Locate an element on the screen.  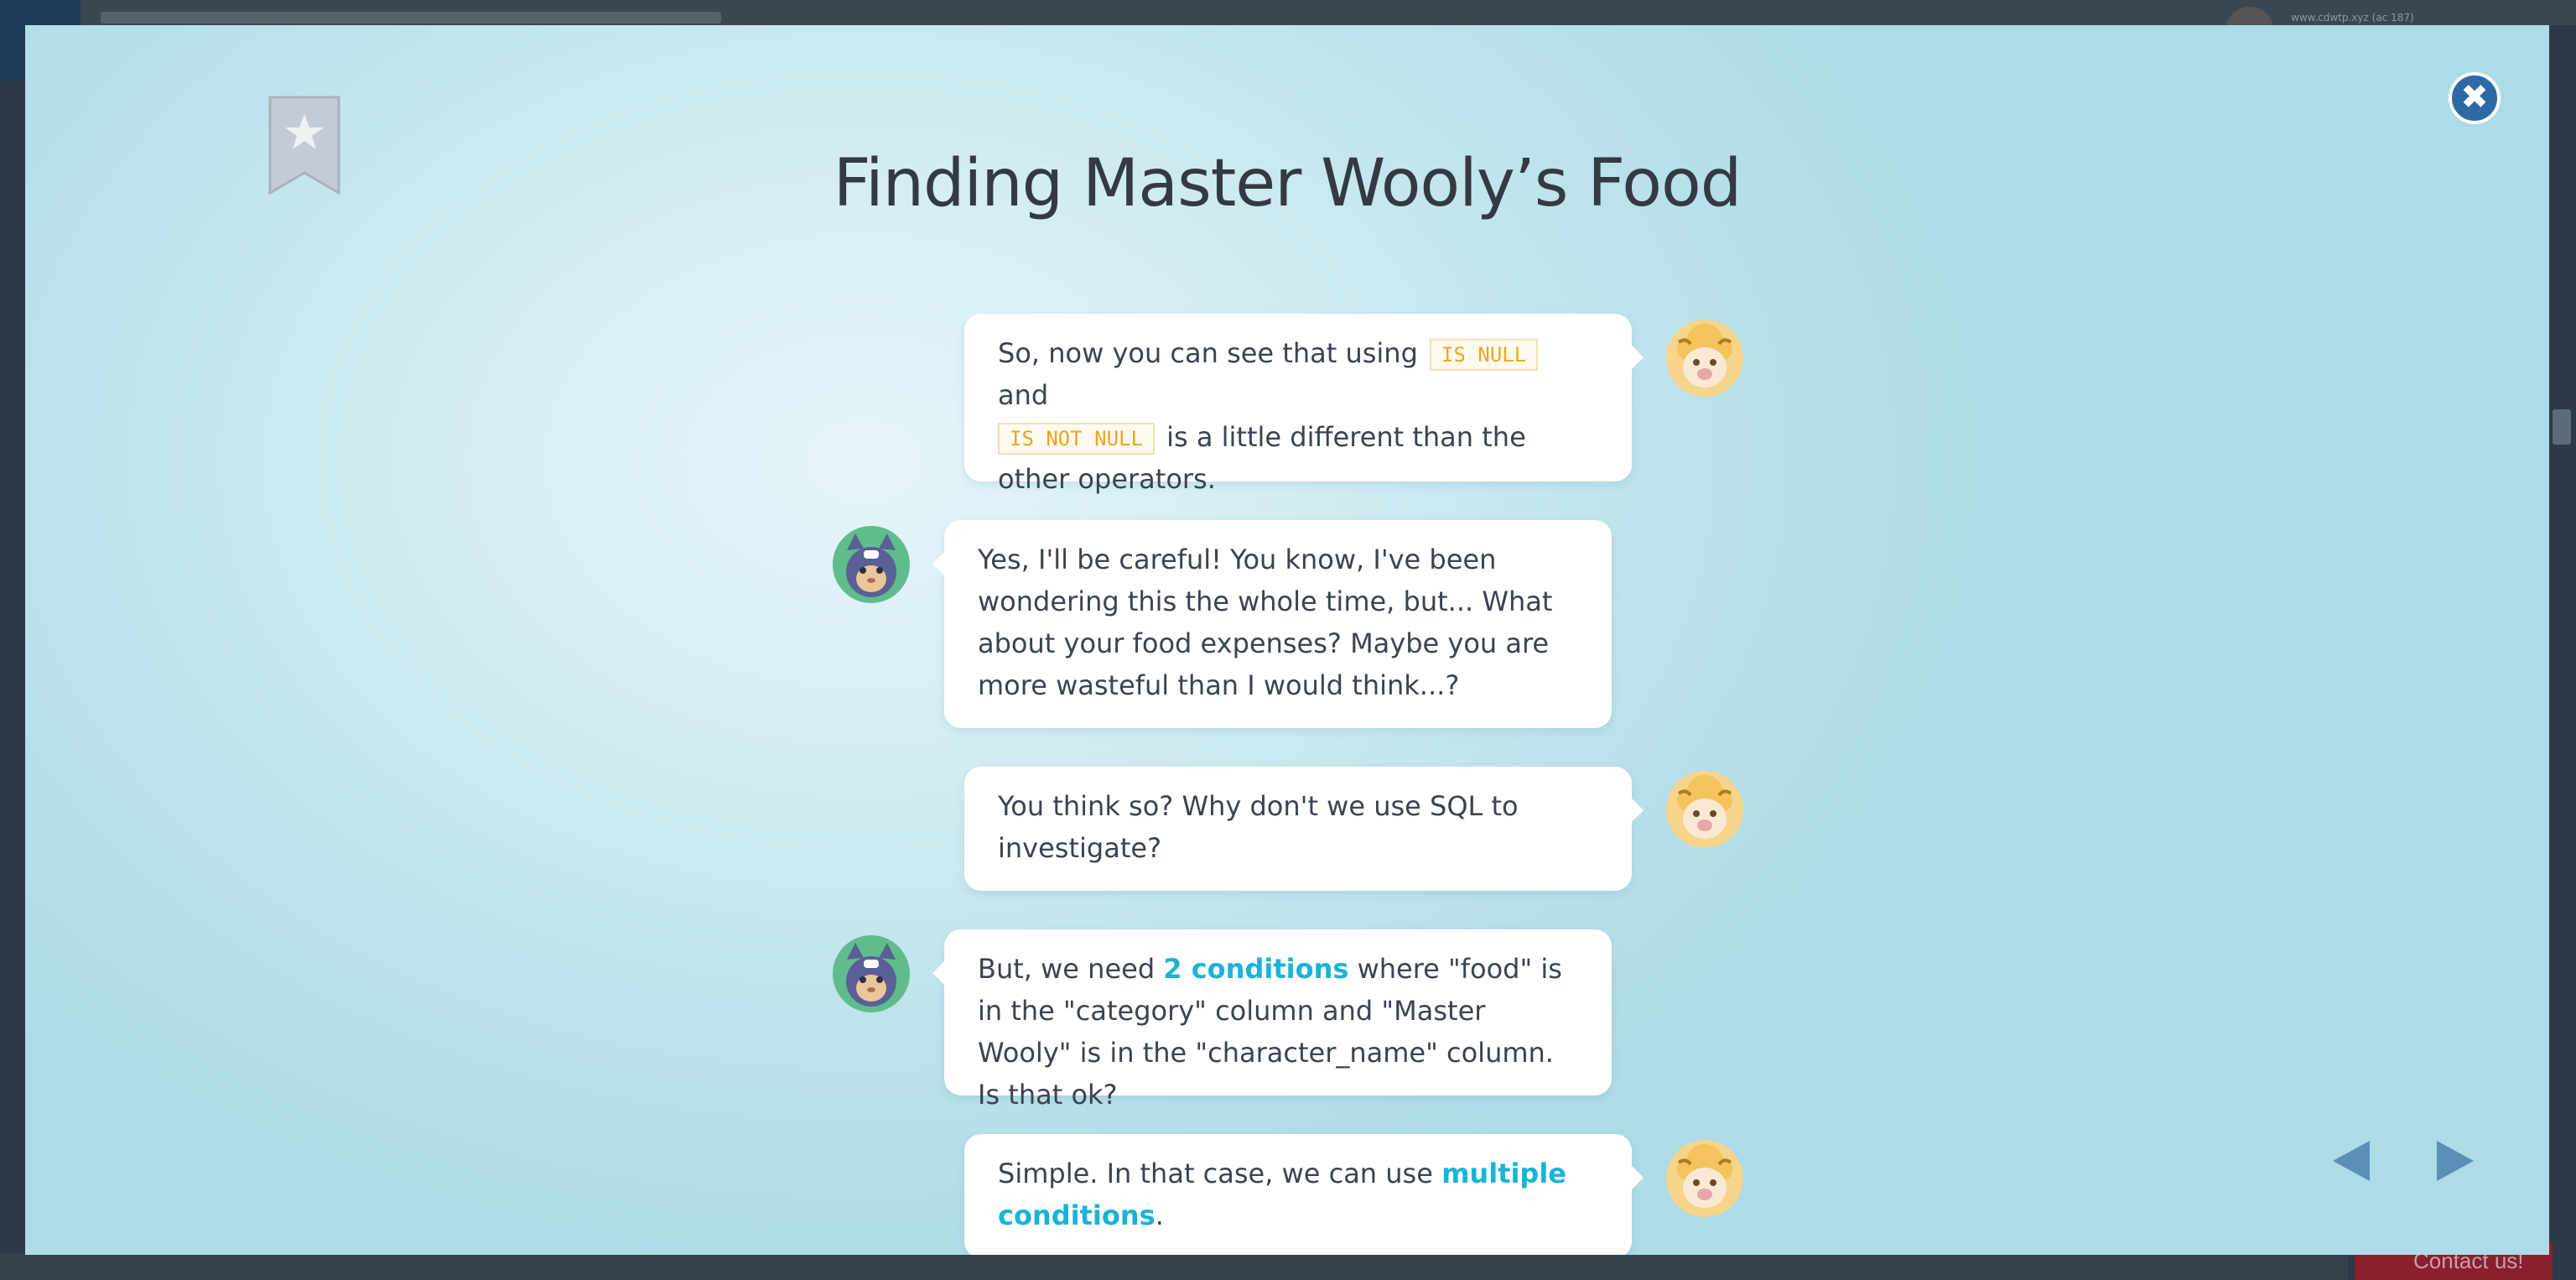
background-bottom-bar is located at coordinates (1174, 1266).